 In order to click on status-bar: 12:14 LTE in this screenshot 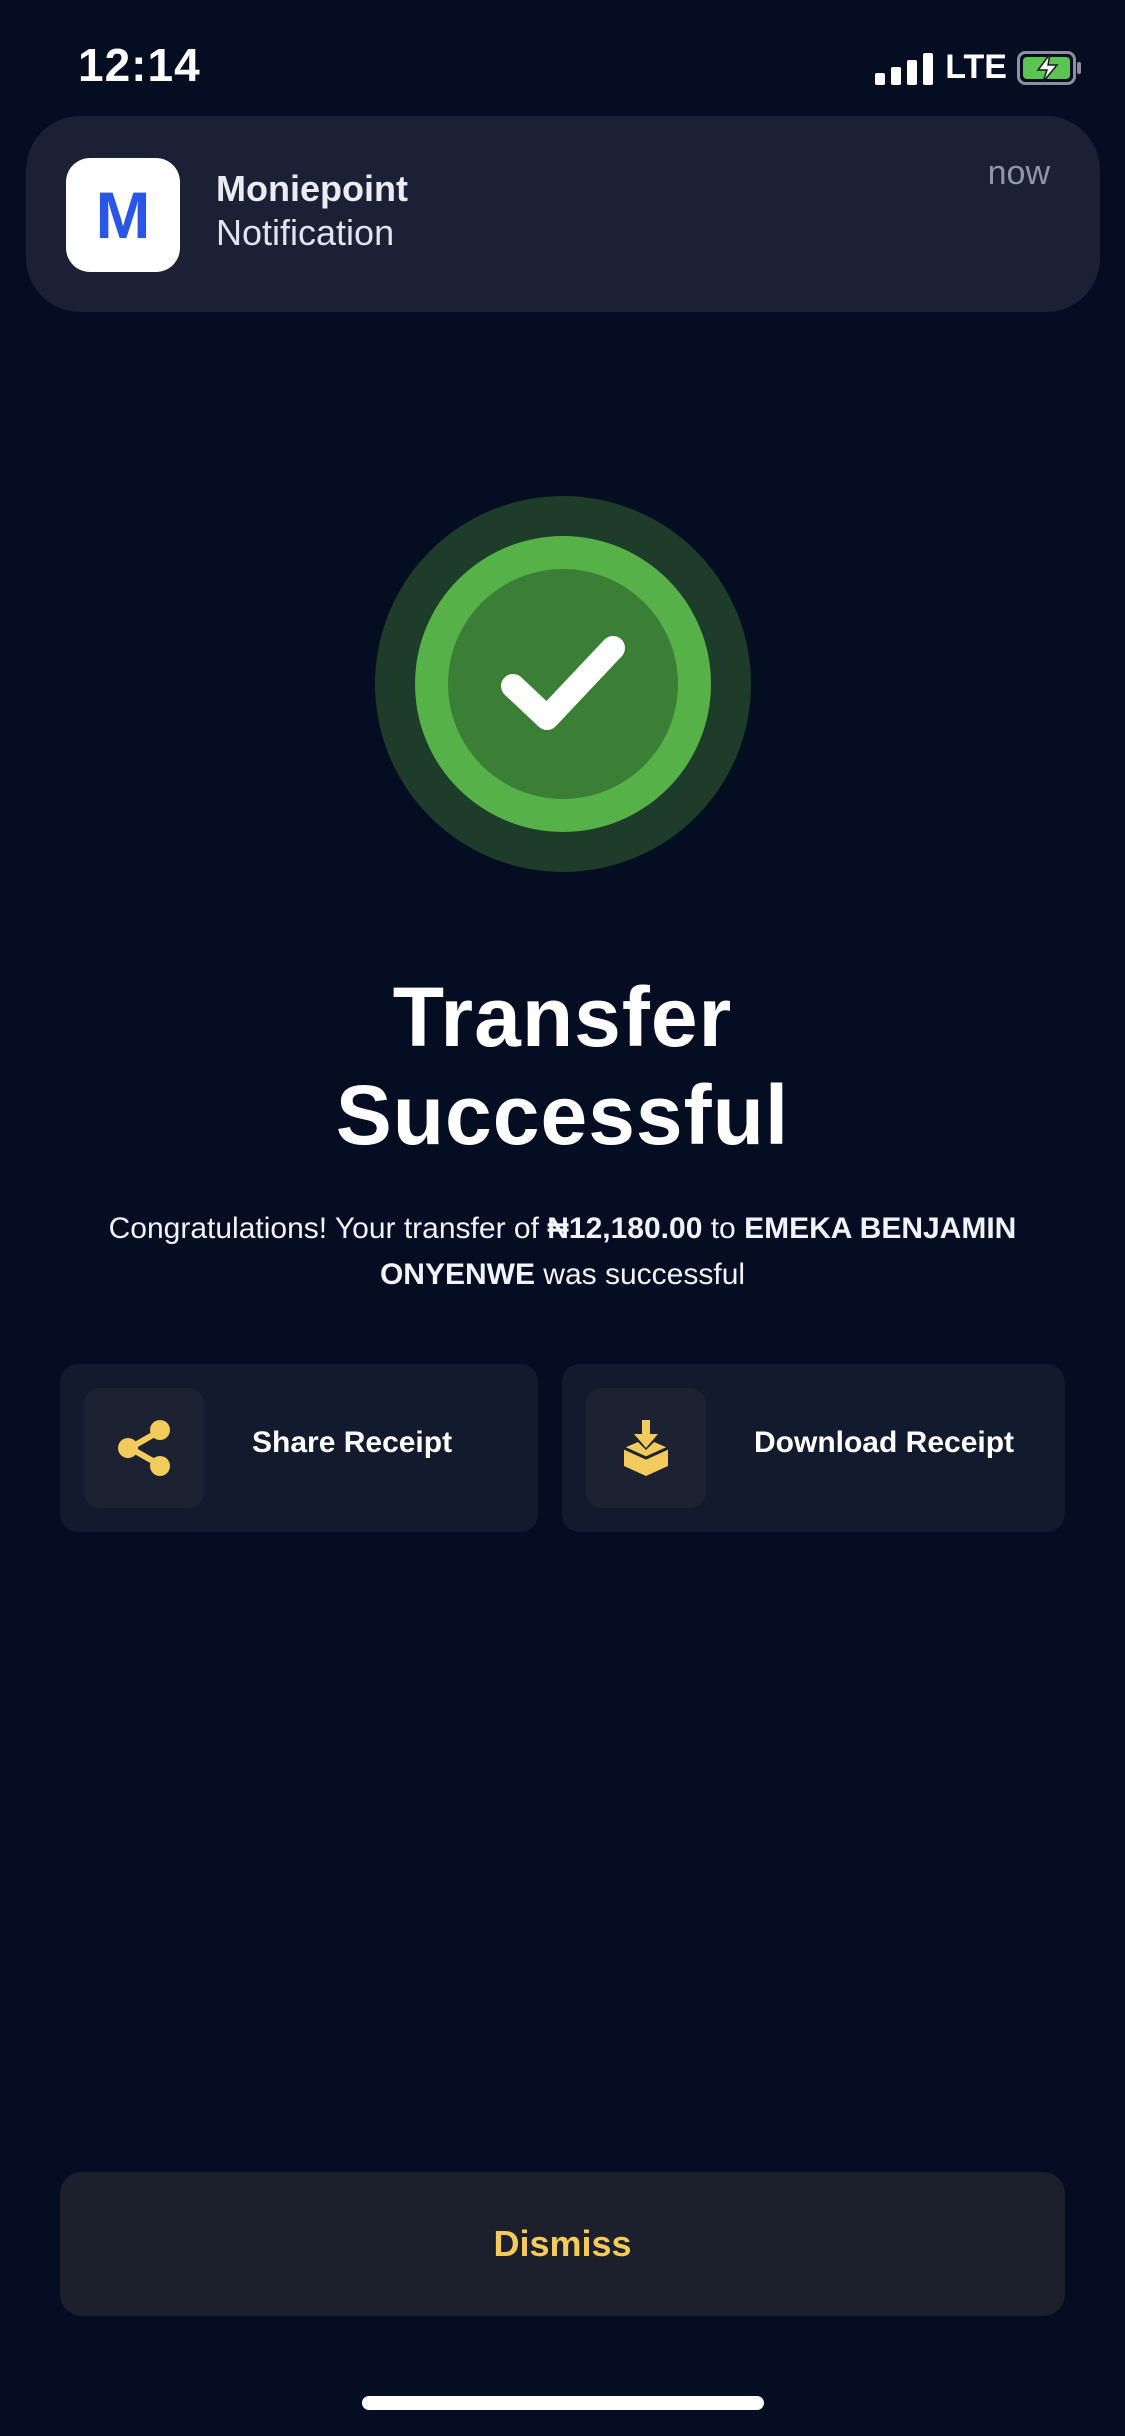, I will do `click(562, 60)`.